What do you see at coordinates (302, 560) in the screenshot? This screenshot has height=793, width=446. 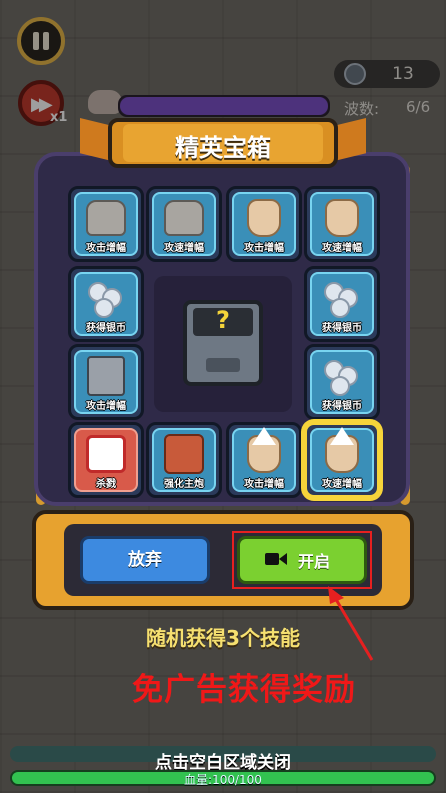 I see `highlight-box` at bounding box center [302, 560].